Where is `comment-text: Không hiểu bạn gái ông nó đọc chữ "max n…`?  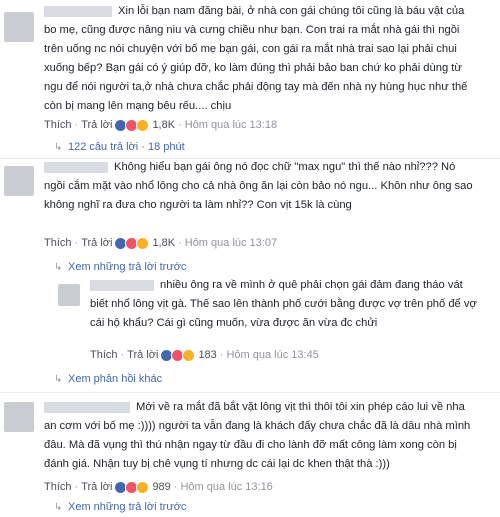 comment-text: Không hiểu bạn gái ông nó đọc chữ "max n… is located at coordinates (258, 186).